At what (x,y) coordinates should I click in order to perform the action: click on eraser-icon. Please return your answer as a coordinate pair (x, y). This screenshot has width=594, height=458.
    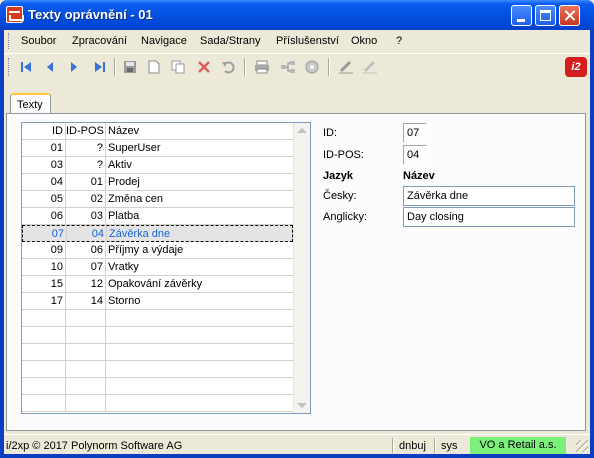
    Looking at the image, I should click on (370, 67).